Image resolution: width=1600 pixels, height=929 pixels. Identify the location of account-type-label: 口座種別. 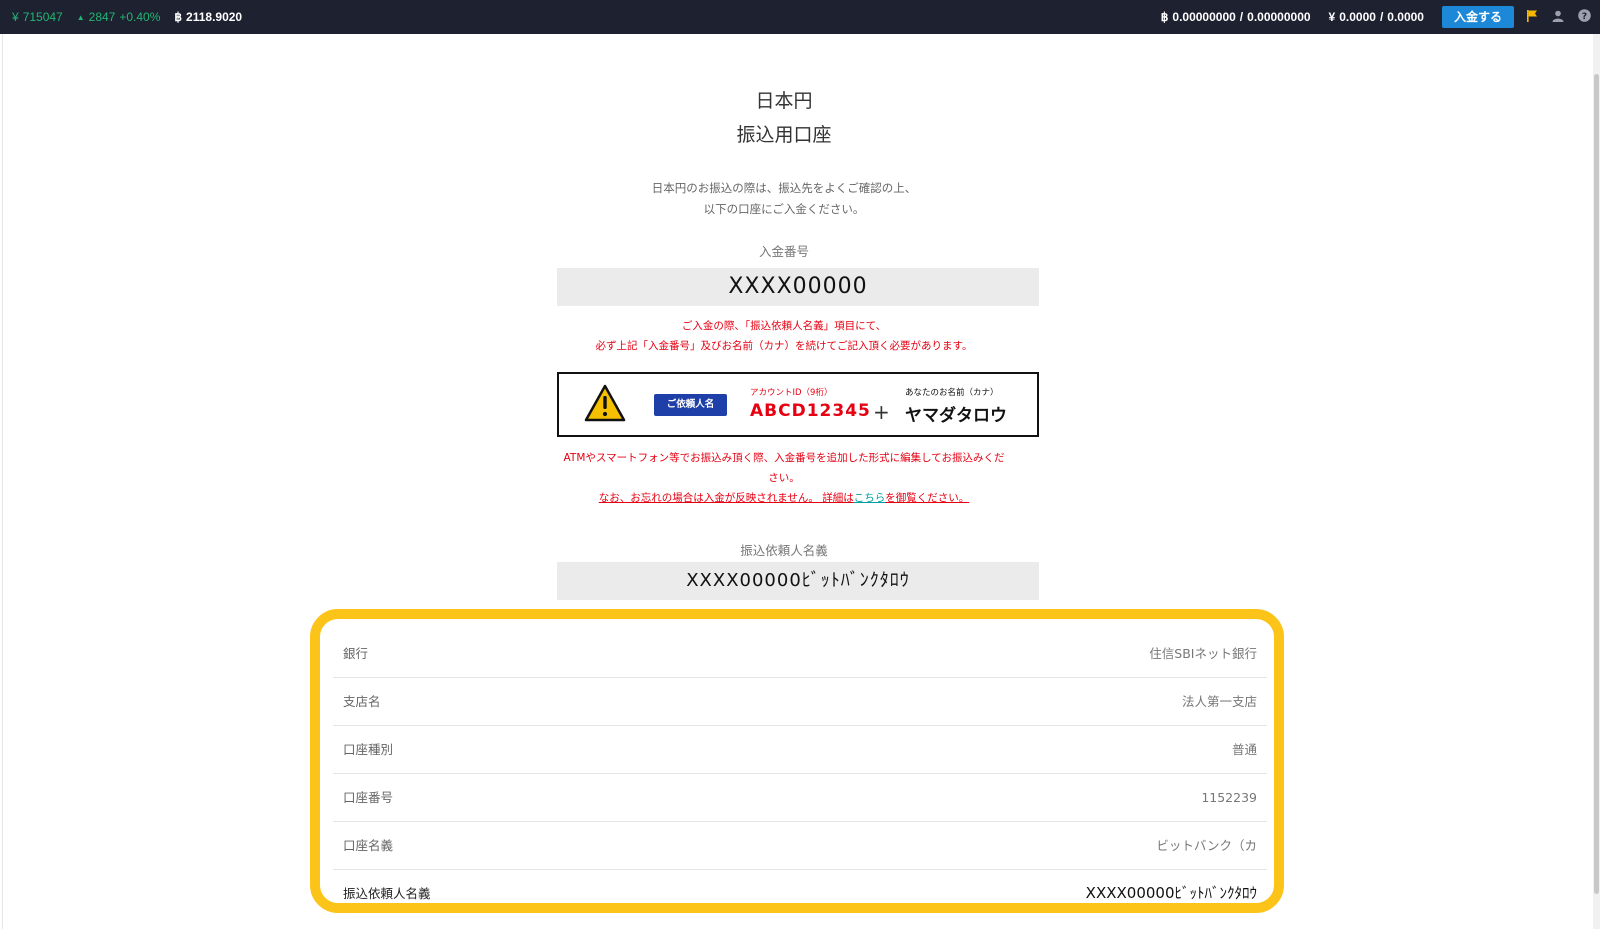
(368, 749).